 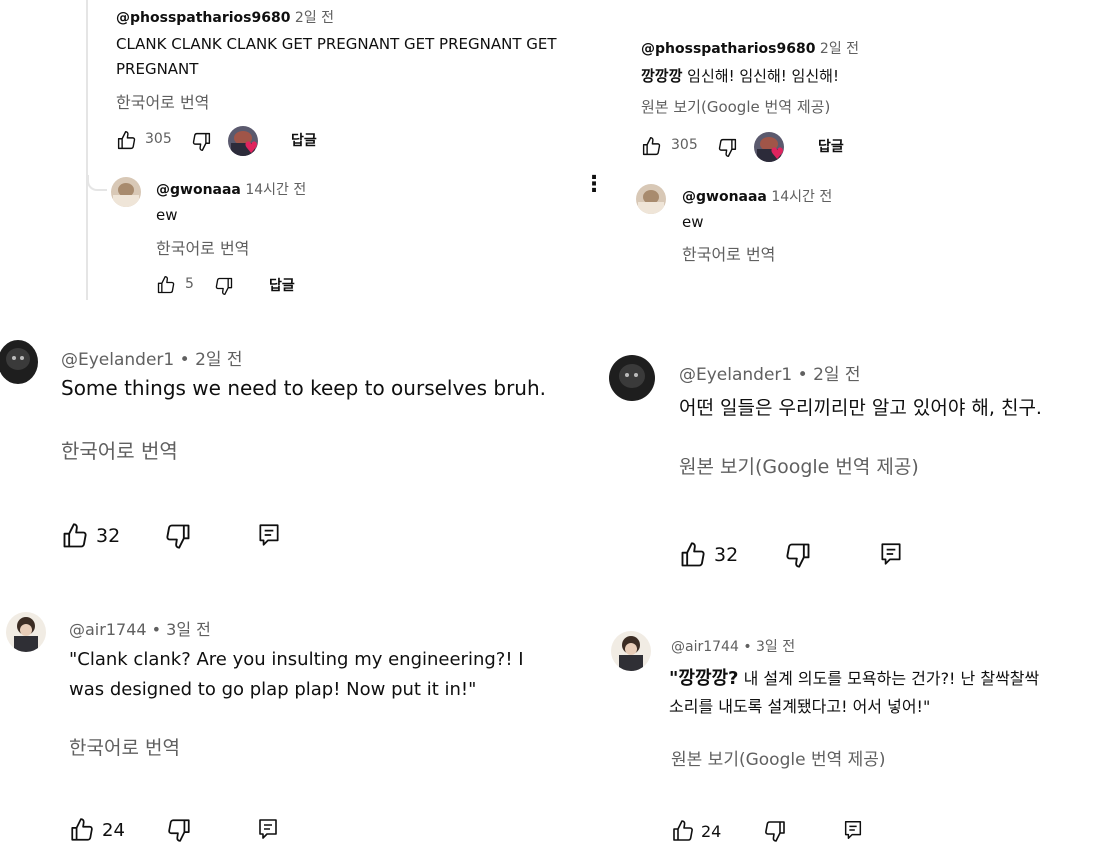 I want to click on comment-text-bold: "깡깡깡?, so click(x=704, y=678).